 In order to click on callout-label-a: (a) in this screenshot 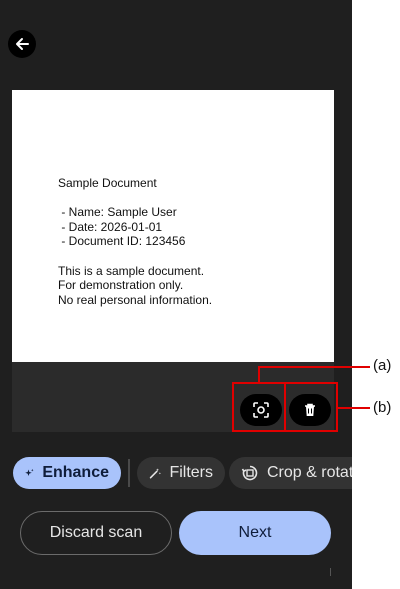, I will do `click(382, 365)`.